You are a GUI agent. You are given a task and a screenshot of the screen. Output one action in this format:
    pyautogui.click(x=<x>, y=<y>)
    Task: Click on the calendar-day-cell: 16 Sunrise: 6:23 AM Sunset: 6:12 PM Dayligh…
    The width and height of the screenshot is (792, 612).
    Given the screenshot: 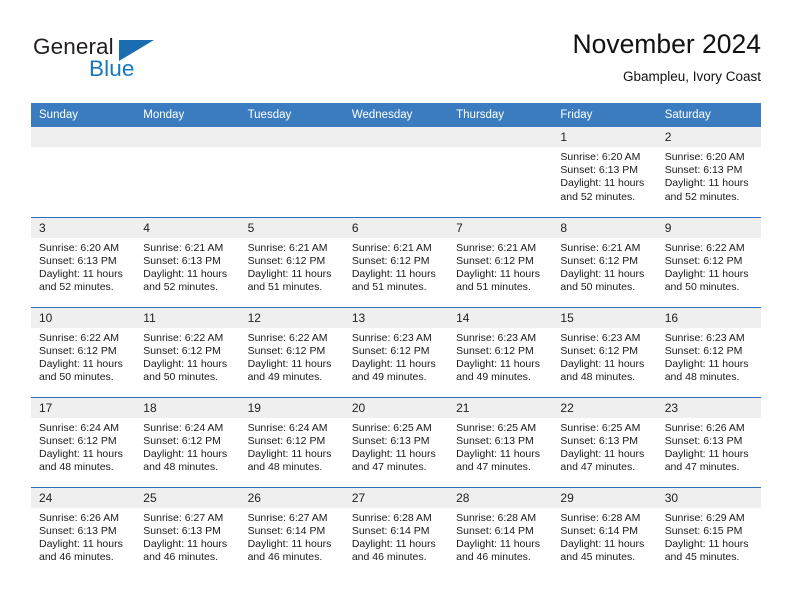 What is the action you would take?
    pyautogui.click(x=708, y=351)
    